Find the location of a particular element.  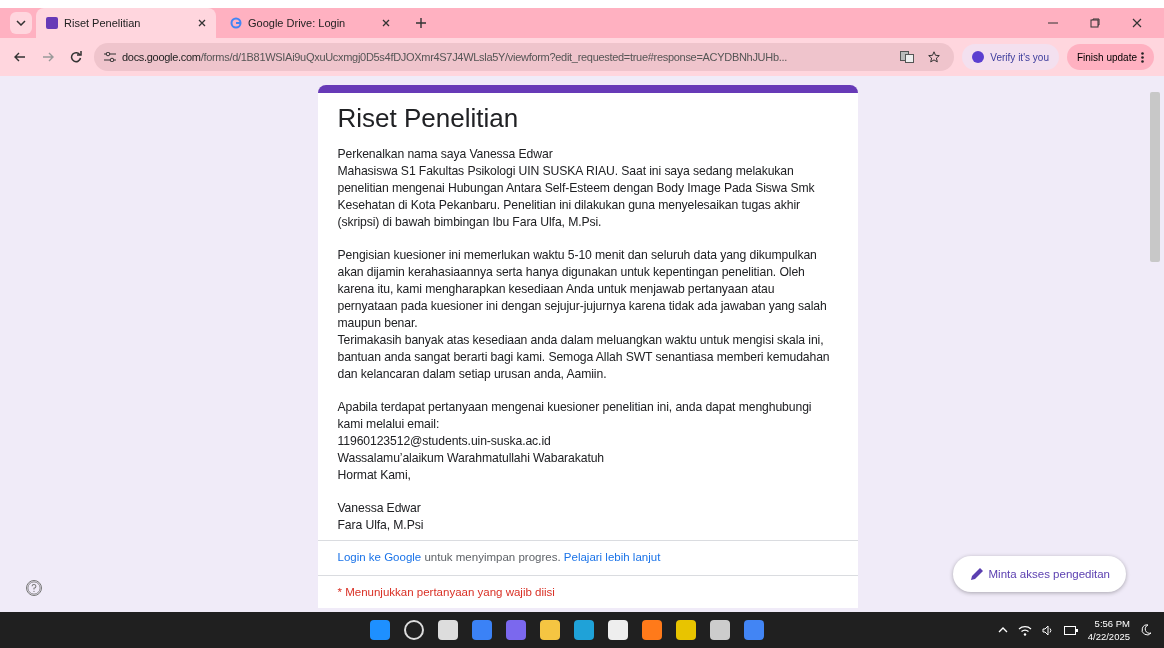

more-options-icon is located at coordinates (1142, 57).